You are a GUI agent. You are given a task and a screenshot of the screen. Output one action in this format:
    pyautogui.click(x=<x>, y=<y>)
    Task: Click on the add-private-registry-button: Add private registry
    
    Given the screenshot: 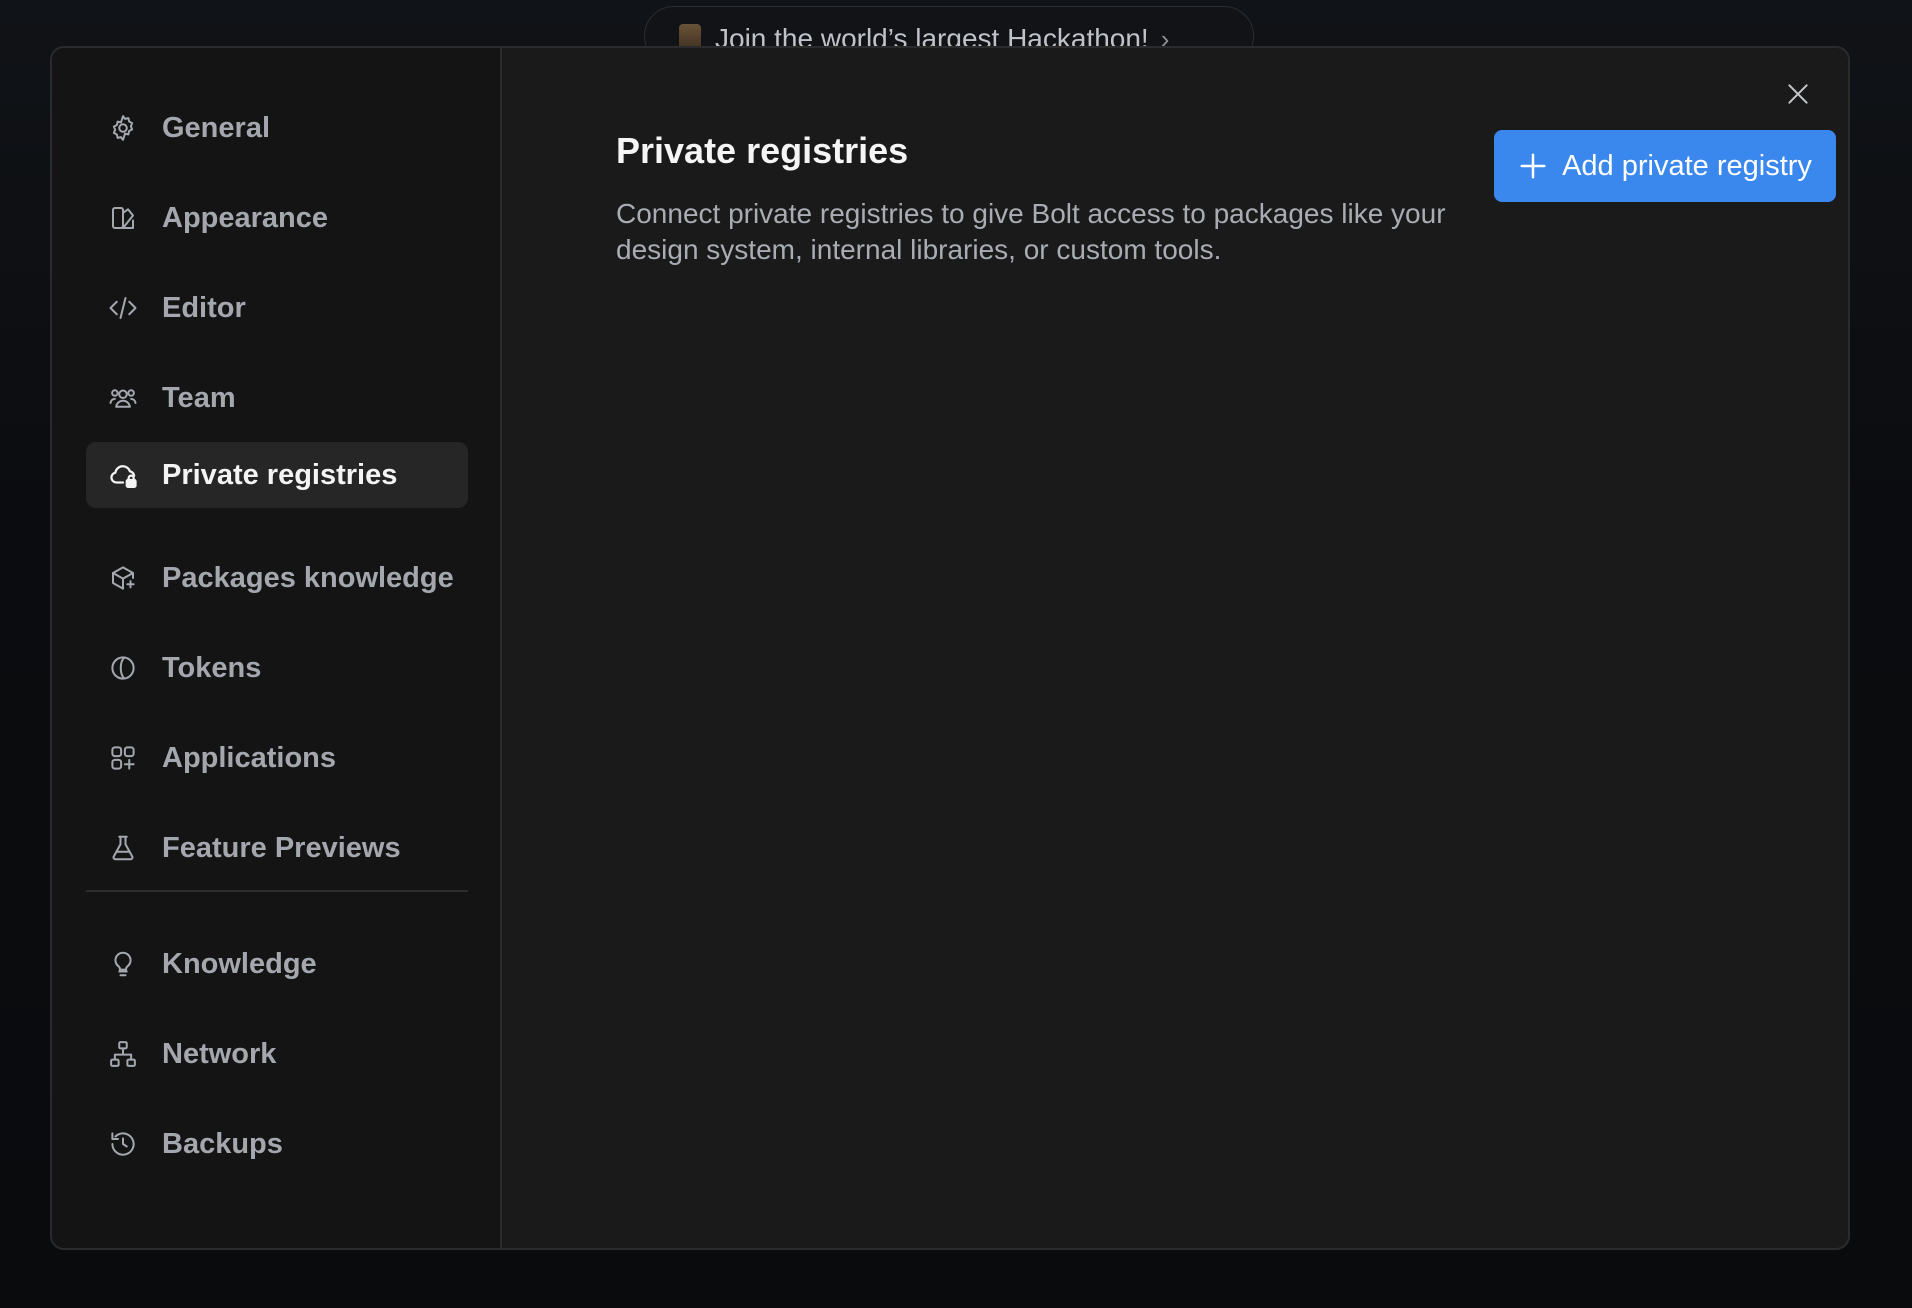 What is the action you would take?
    pyautogui.click(x=1665, y=166)
    